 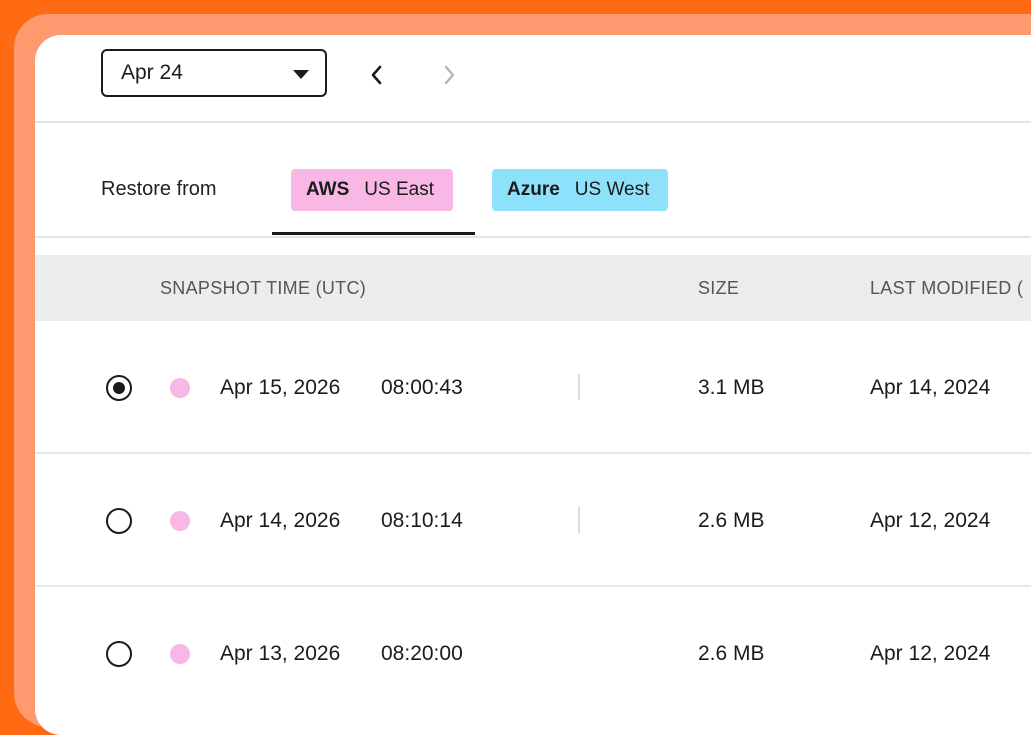 What do you see at coordinates (280, 520) in the screenshot?
I see `snapshot-date: Apr 14, 2026` at bounding box center [280, 520].